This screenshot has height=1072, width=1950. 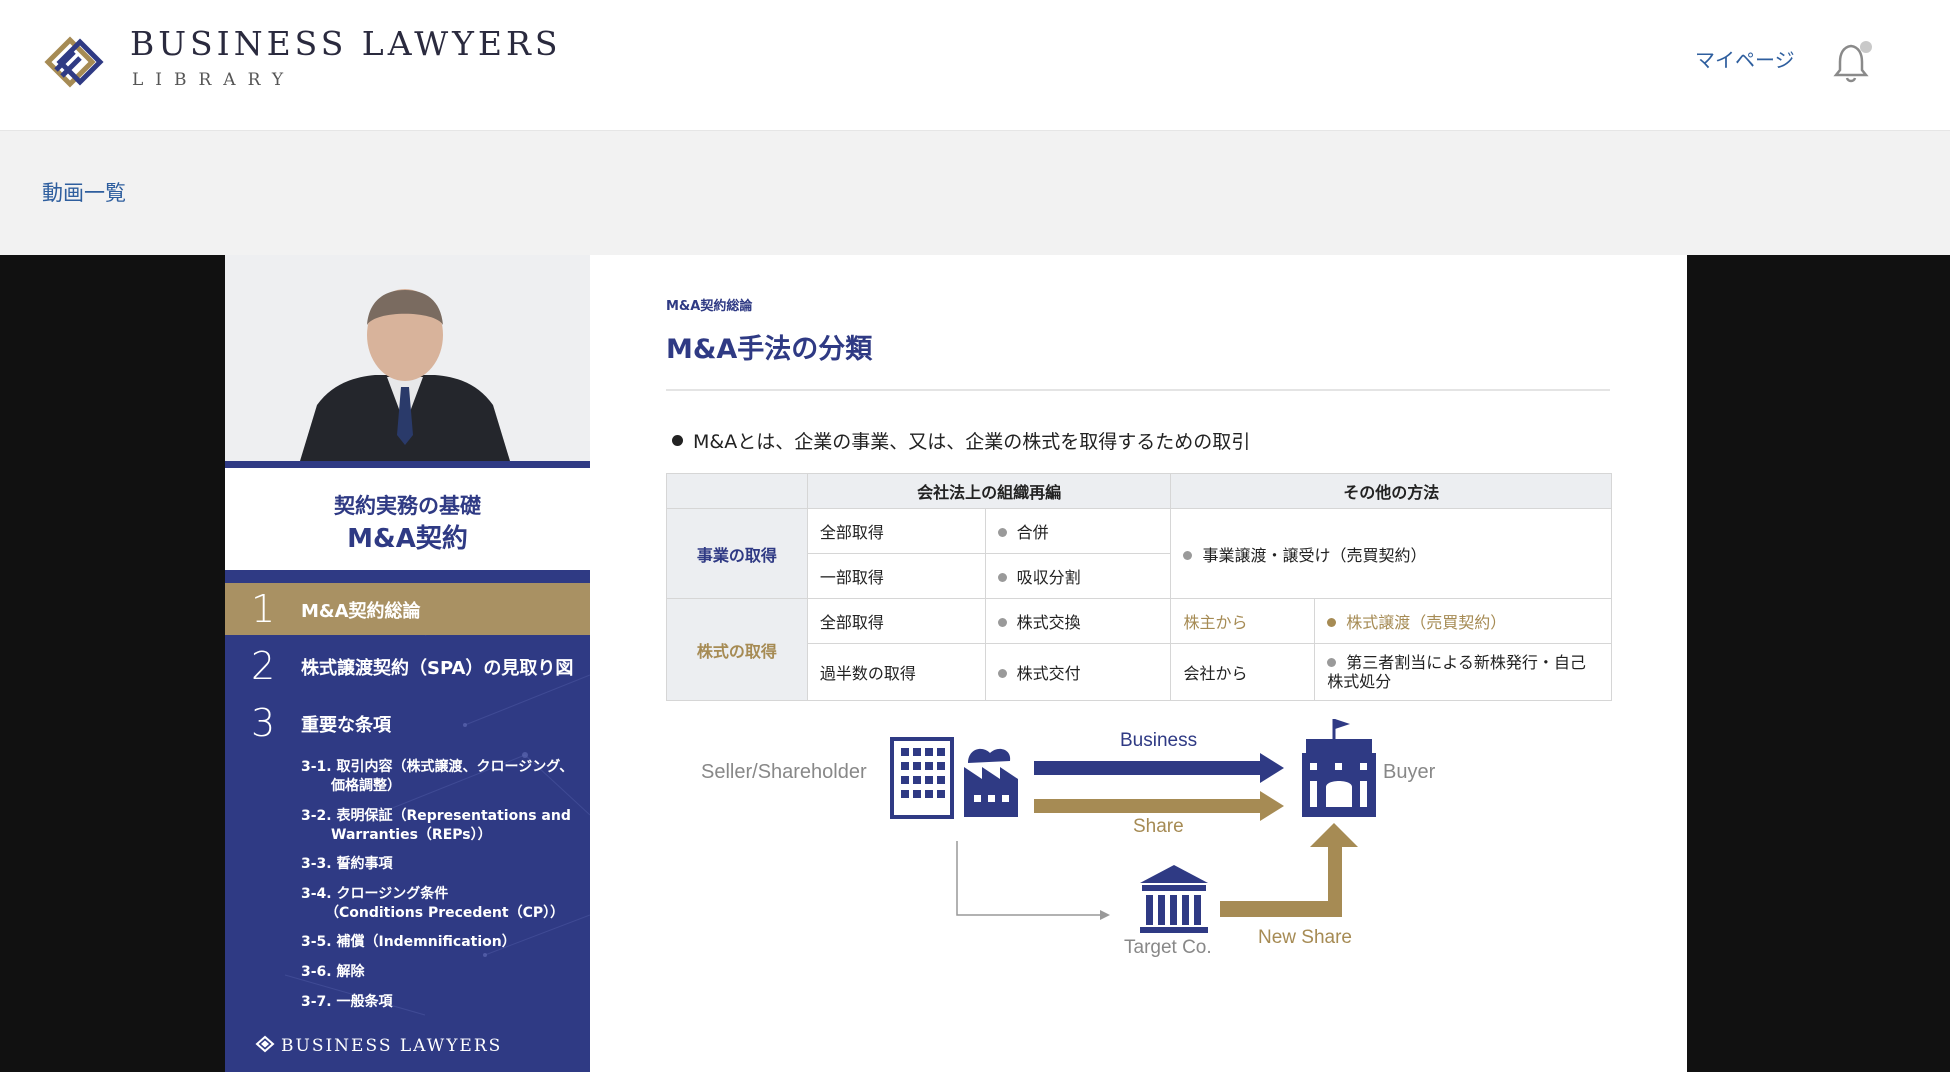 I want to click on bullet-text: M&Aとは、企業の事業、又は、企業の株式を取得するための取引, so click(x=972, y=442).